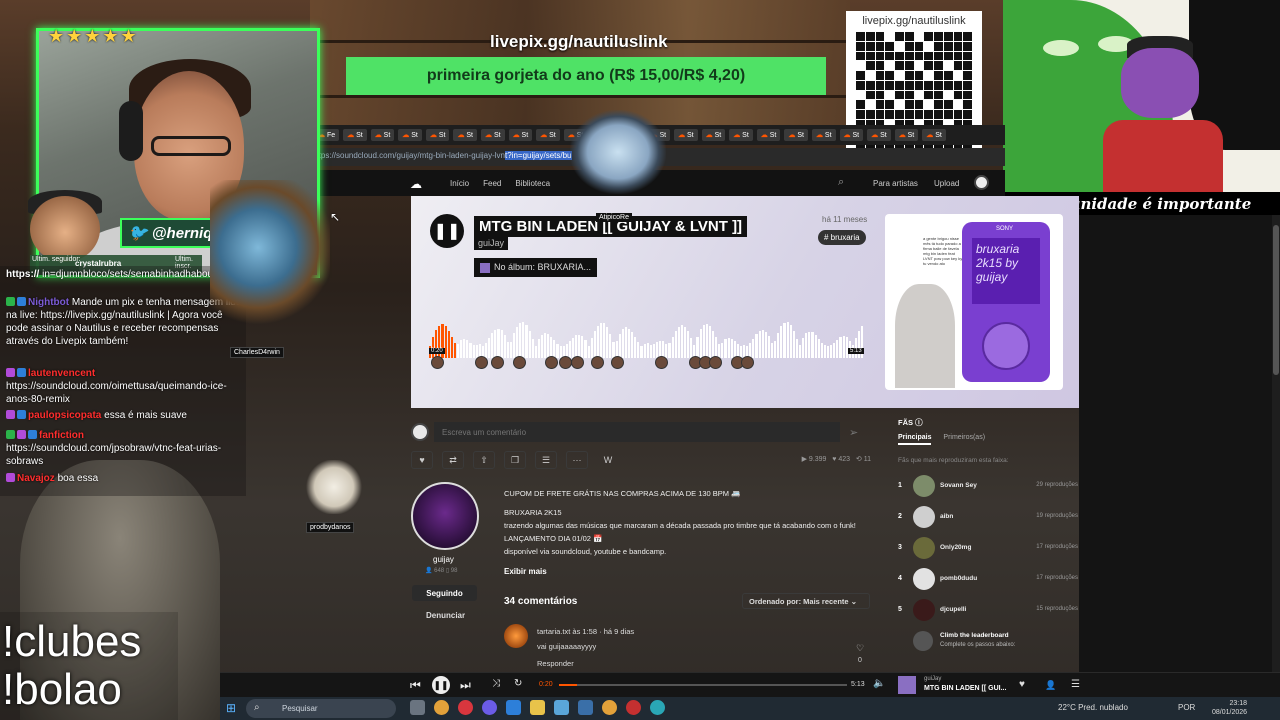  I want to click on nav-feed: Feed, so click(492, 183).